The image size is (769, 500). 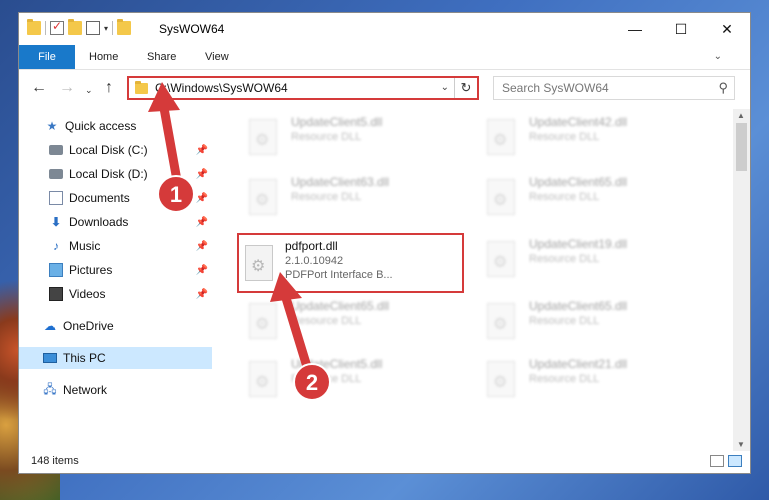 I want to click on sidebar-item-label: OneDrive, so click(x=88, y=326).